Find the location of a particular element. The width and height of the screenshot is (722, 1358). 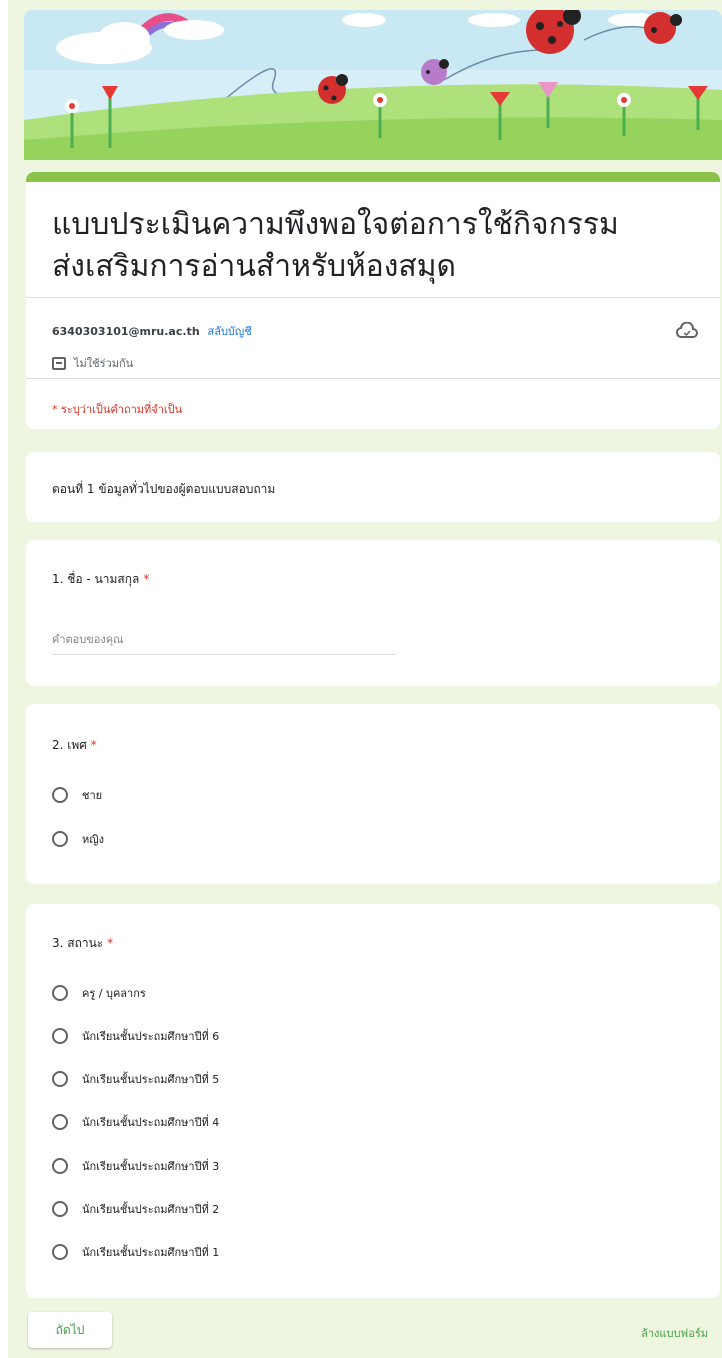

radio-option: ครู / บุคลากร is located at coordinates (99, 993).